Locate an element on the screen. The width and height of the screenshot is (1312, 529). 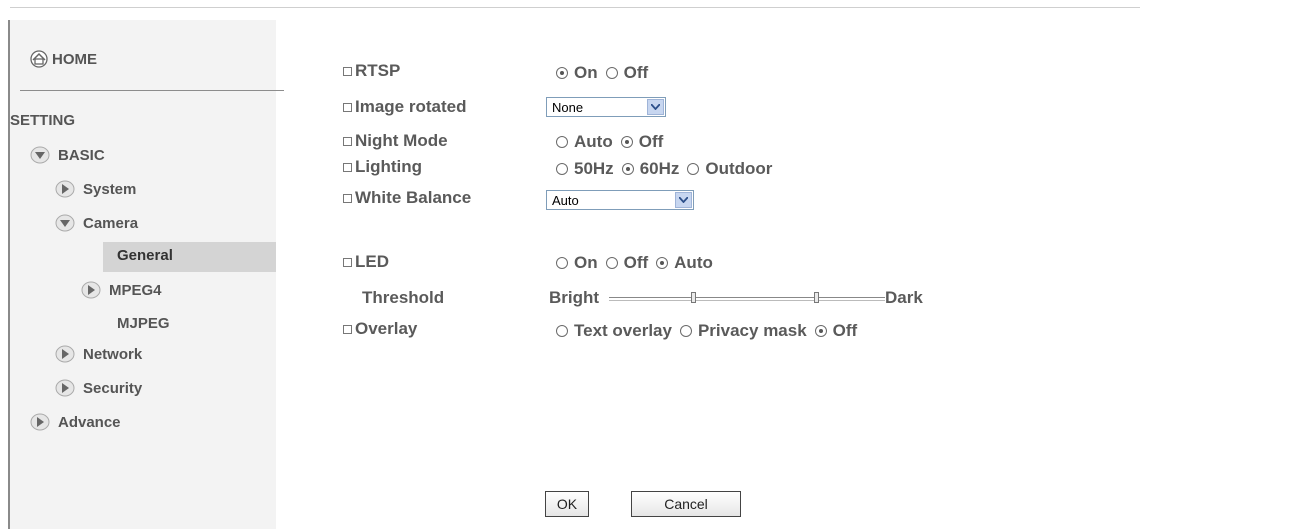
threshold-bright-label: Bright is located at coordinates (574, 297).